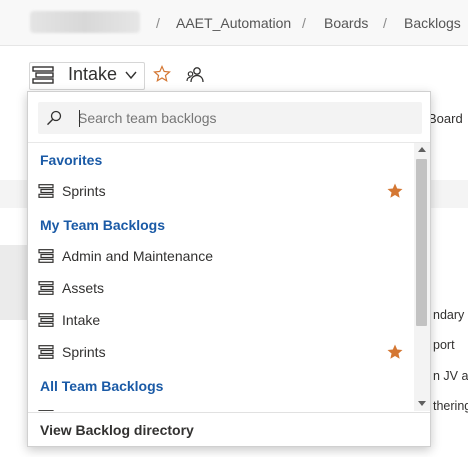 Image resolution: width=468 pixels, height=457 pixels. Describe the element at coordinates (103, 225) in the screenshot. I see `group-header-my-team-backlogs: My Team Backlogs` at that location.